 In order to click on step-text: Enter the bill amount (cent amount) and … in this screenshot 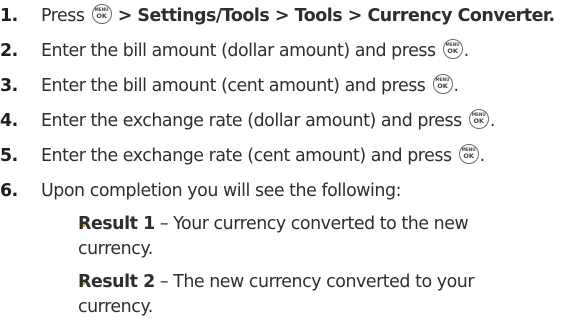, I will do `click(233, 86)`.